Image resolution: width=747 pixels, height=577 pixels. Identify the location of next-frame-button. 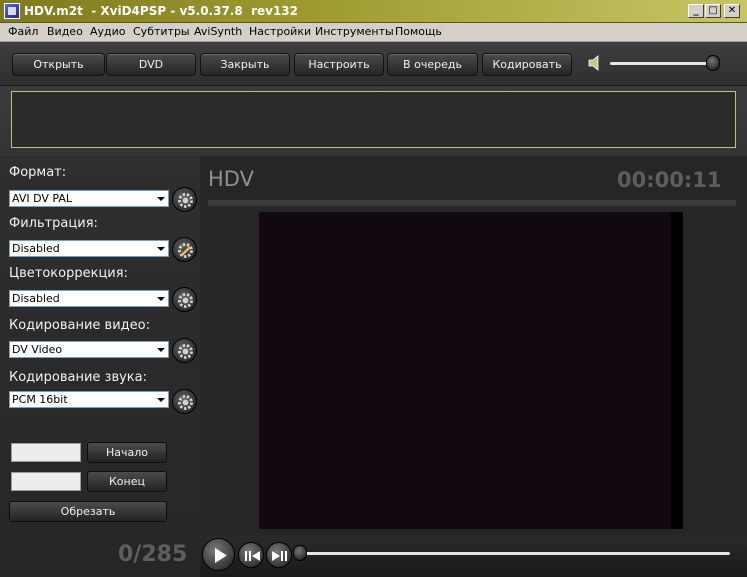
(279, 555).